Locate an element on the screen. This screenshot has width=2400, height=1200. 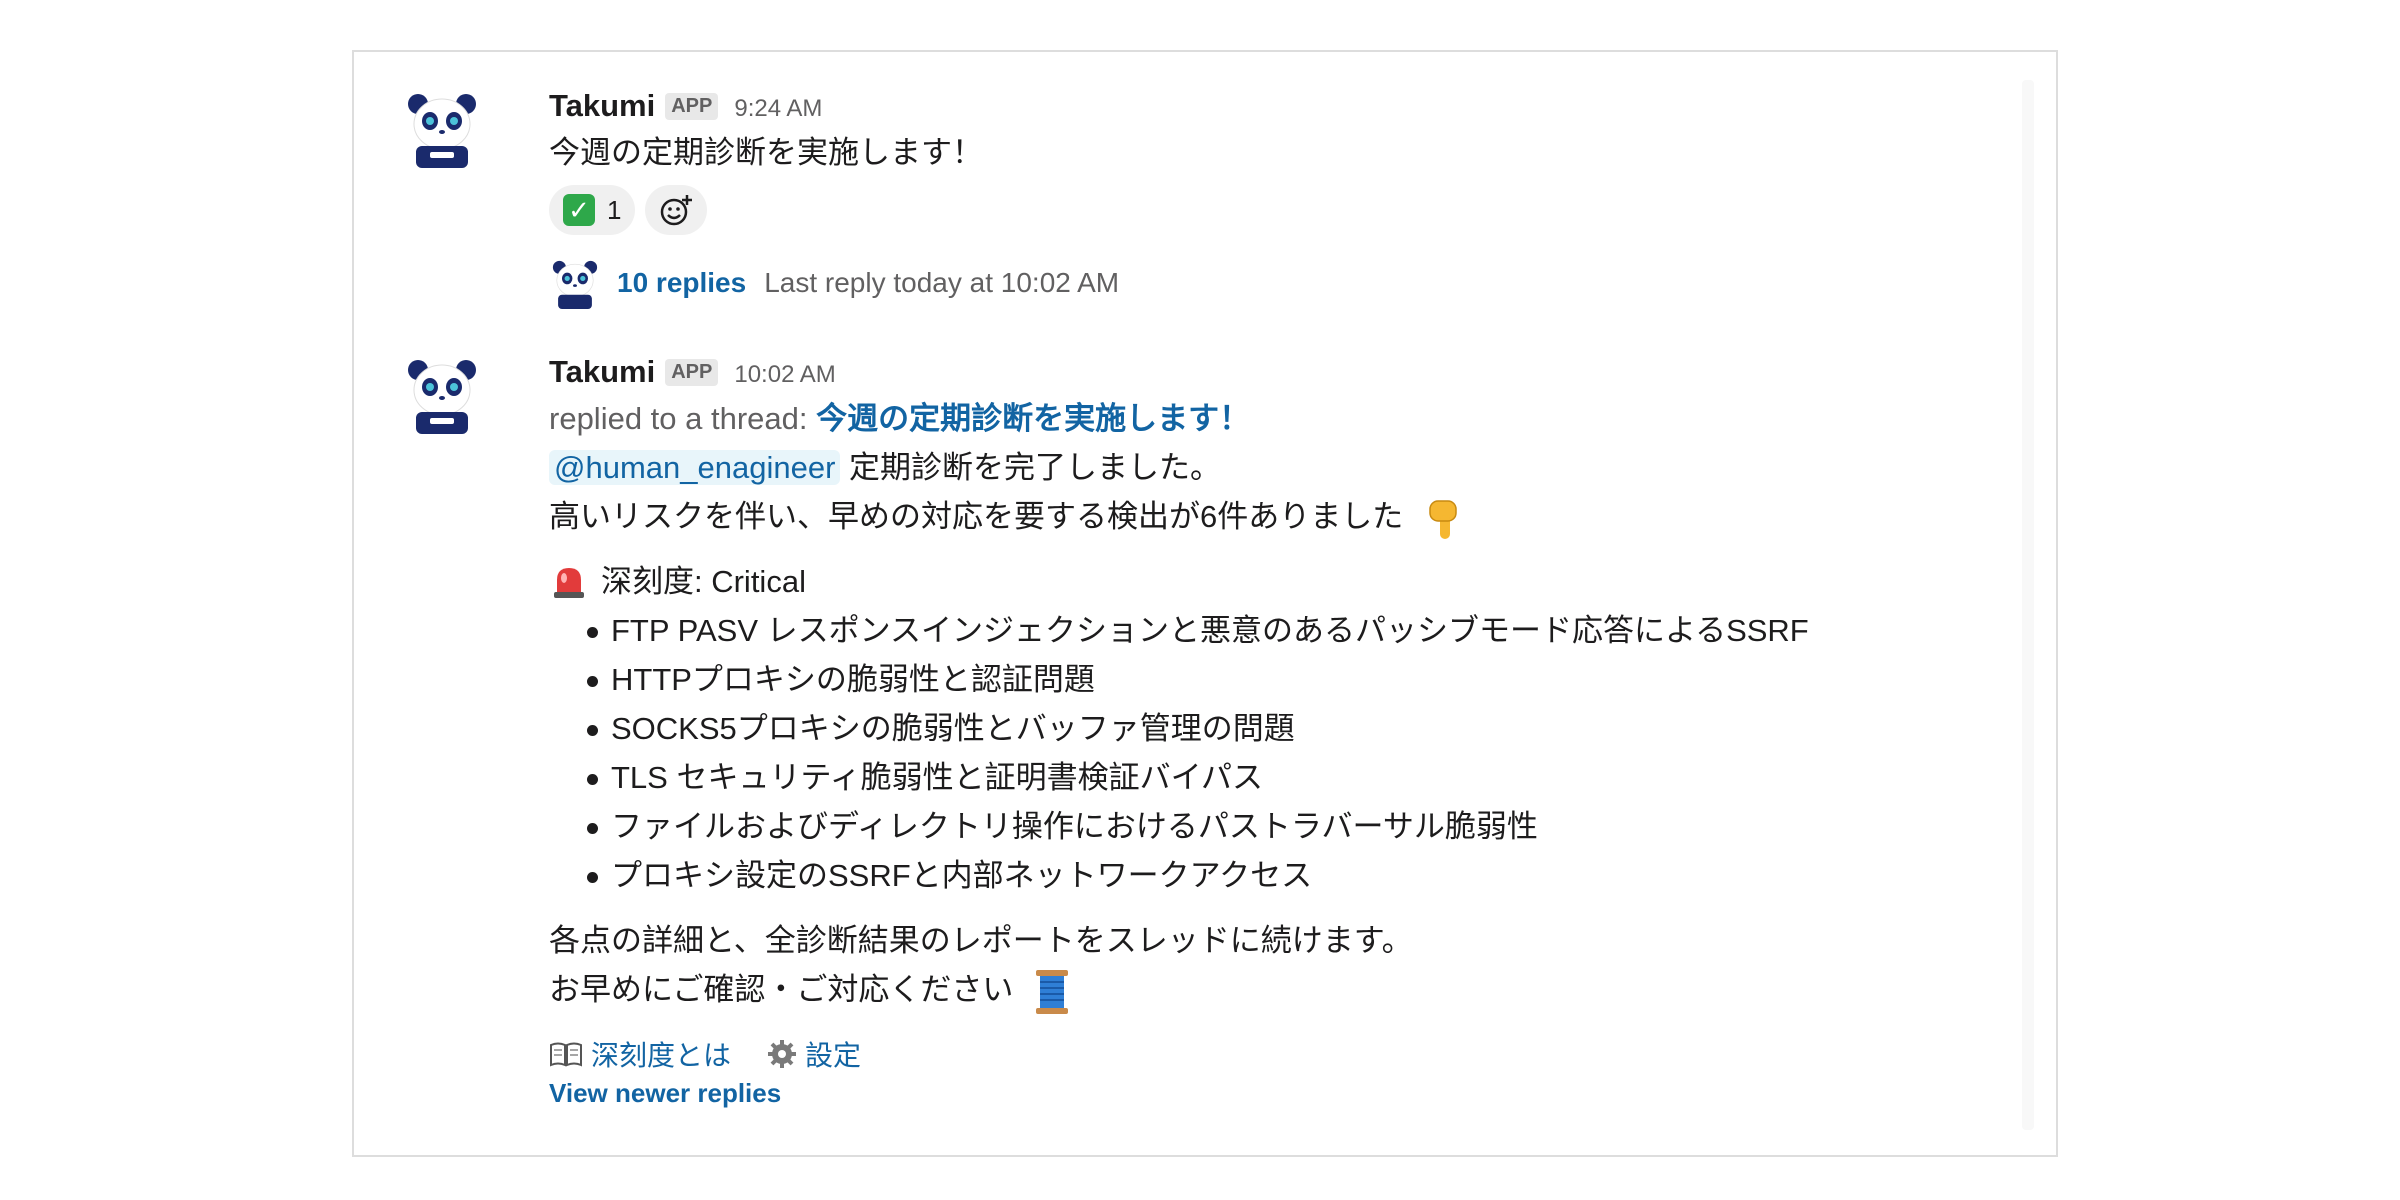
message-line-2: 高いリスクを伴い、早めの対応を要する検出が6件ありました is located at coordinates (1274, 516).